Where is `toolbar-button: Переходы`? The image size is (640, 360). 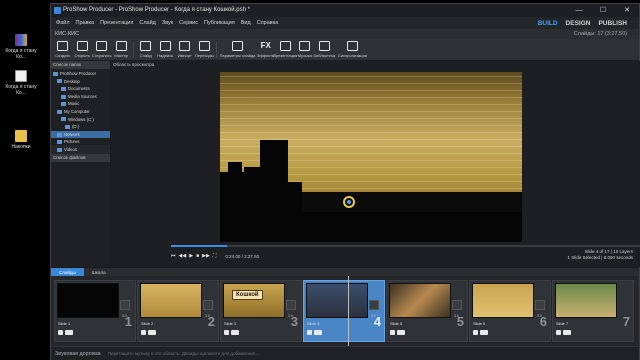 toolbar-button: Переходы is located at coordinates (205, 48).